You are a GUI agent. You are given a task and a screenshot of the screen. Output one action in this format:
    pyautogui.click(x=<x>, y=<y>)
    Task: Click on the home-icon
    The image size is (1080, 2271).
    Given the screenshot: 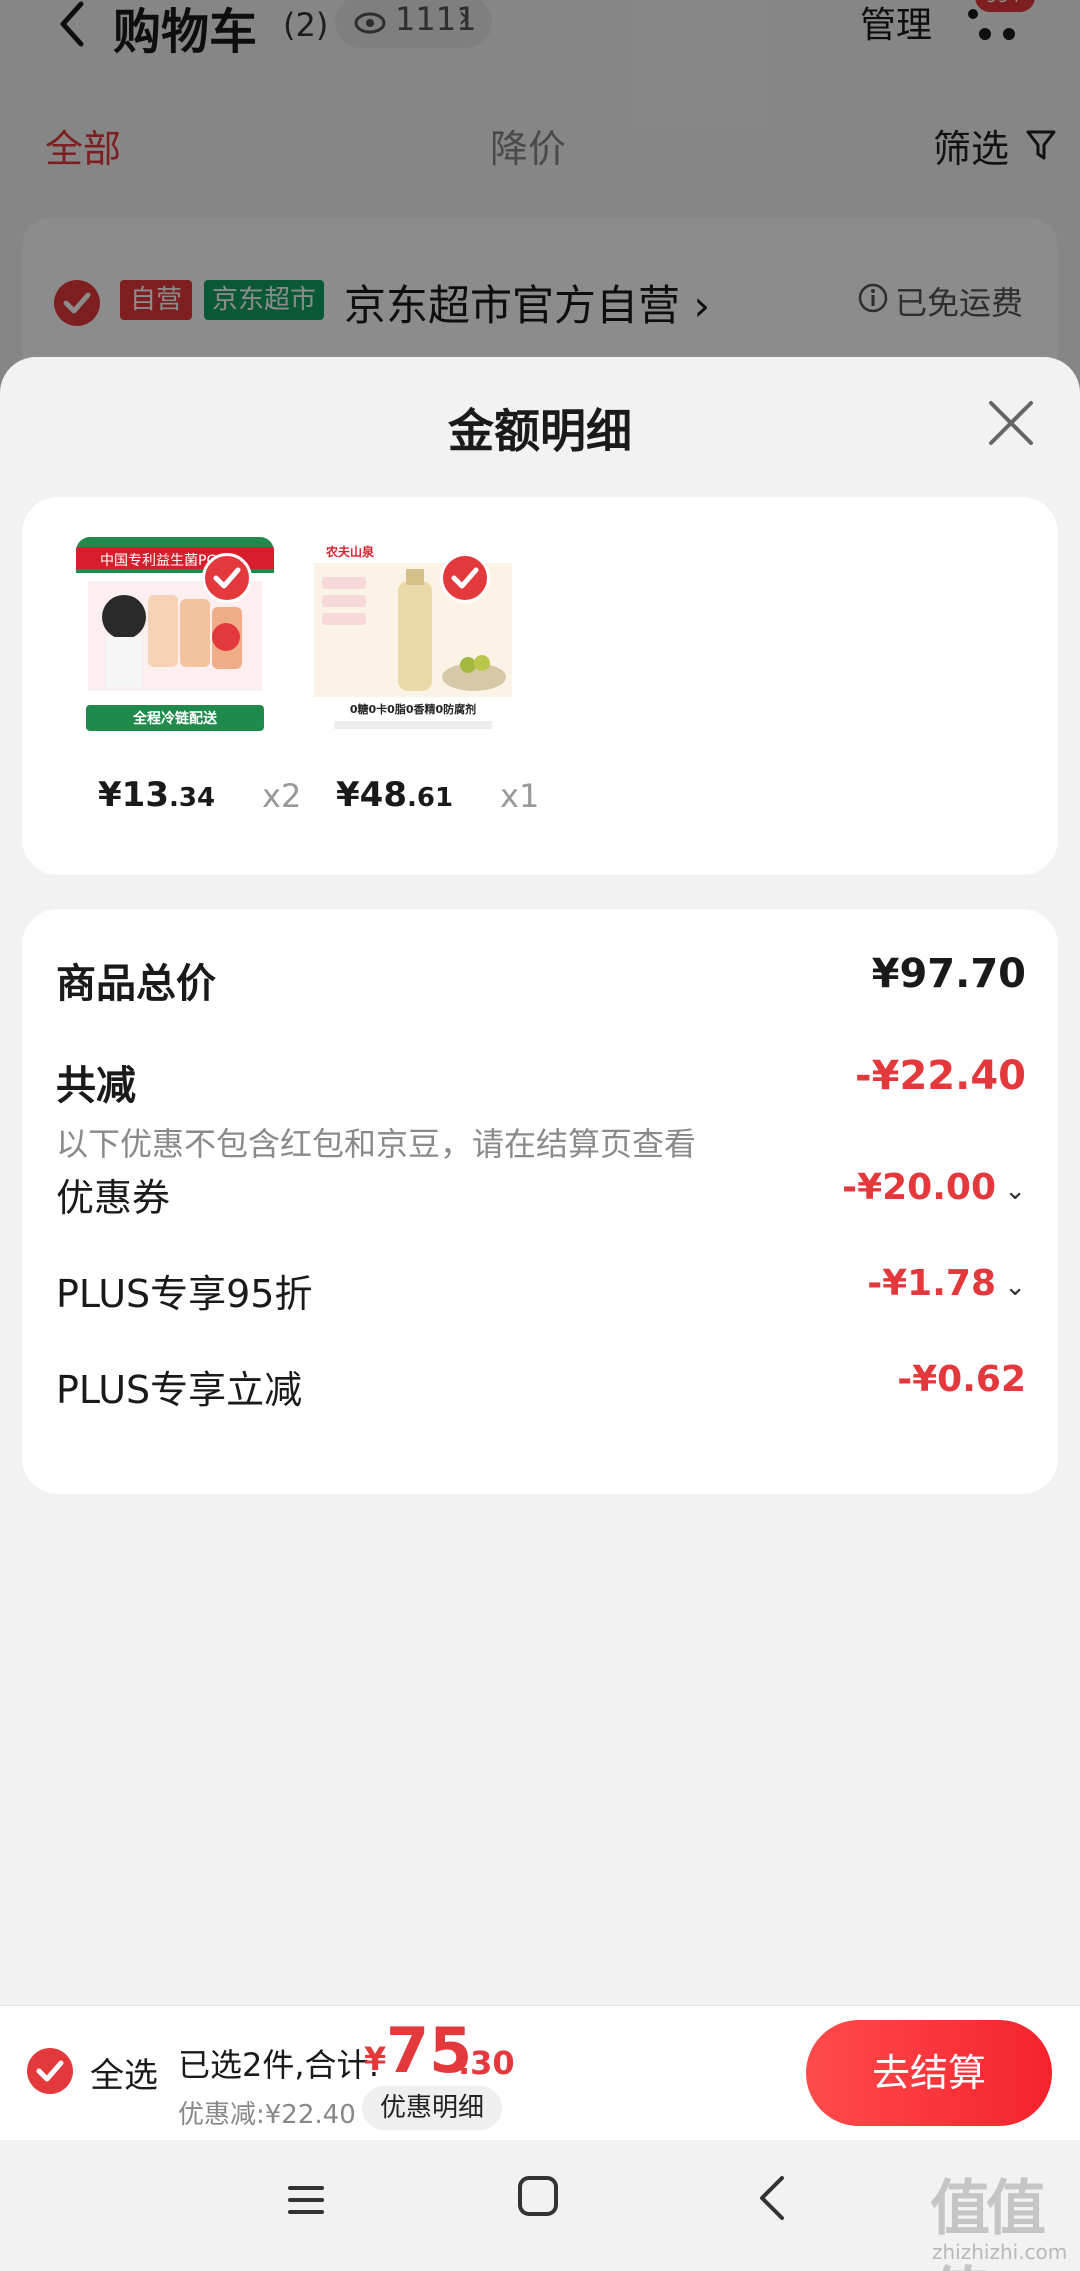 What is the action you would take?
    pyautogui.click(x=538, y=2196)
    